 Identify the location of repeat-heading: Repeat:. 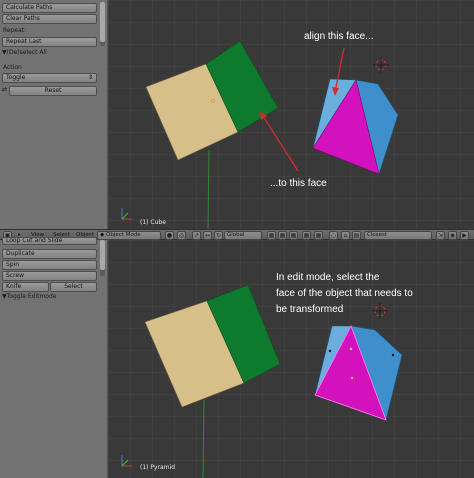
(15, 30).